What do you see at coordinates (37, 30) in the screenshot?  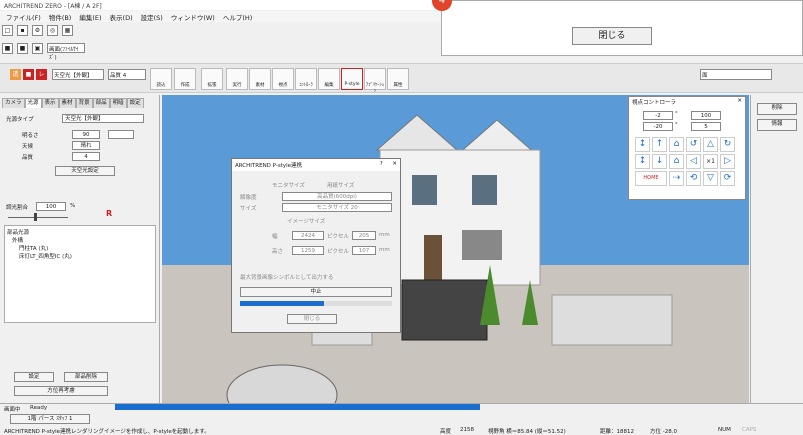 I see `gear-icon: ⚙` at bounding box center [37, 30].